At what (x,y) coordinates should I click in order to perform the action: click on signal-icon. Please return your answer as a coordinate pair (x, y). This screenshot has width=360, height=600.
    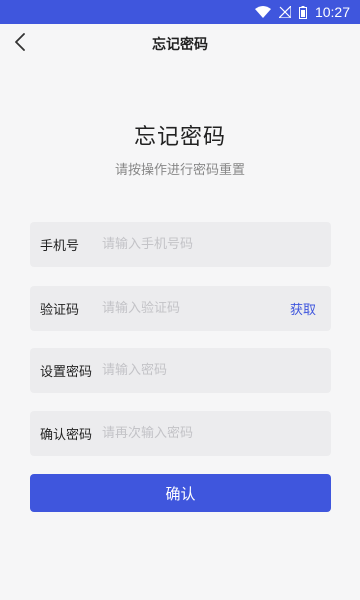
    Looking at the image, I should click on (284, 12).